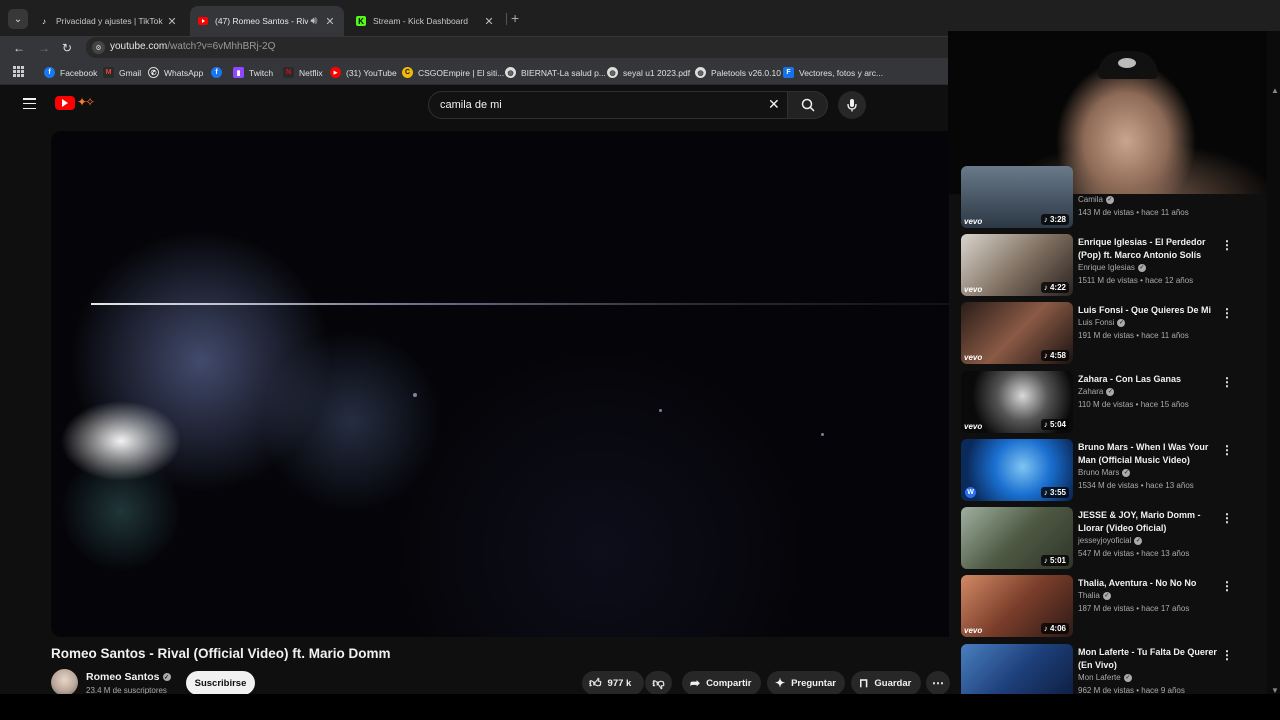 The height and width of the screenshot is (720, 1280). Describe the element at coordinates (595, 682) in the screenshot. I see `thumbs-up-icon: 👍︎` at that location.